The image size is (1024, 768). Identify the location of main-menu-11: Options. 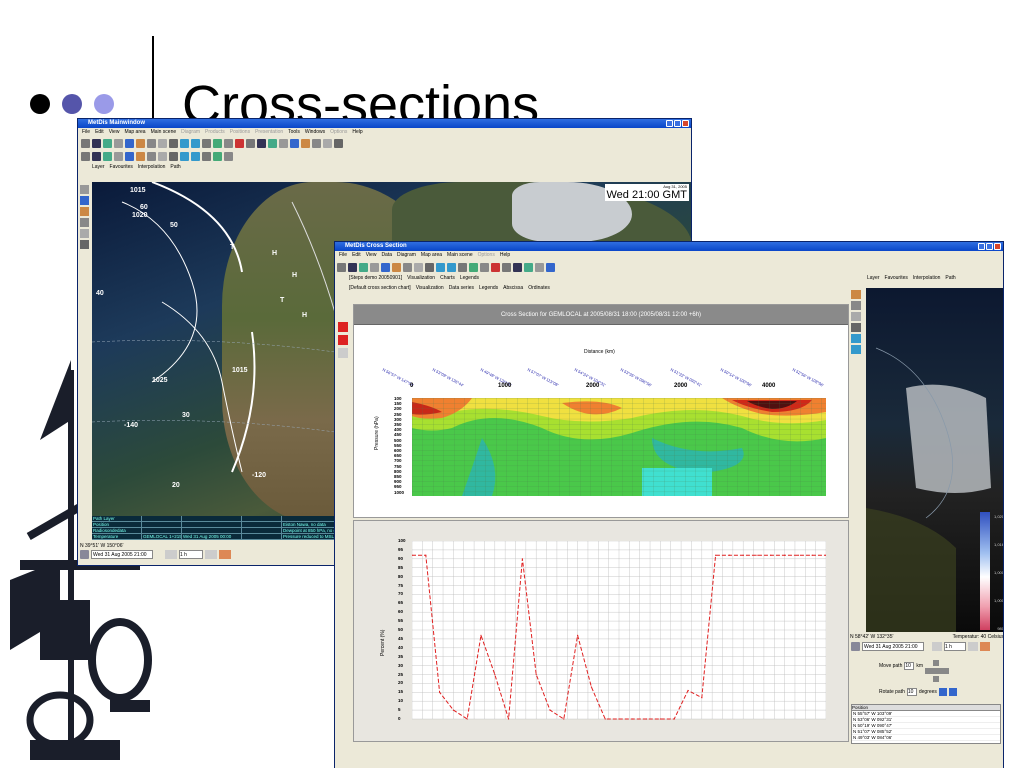
(338, 132).